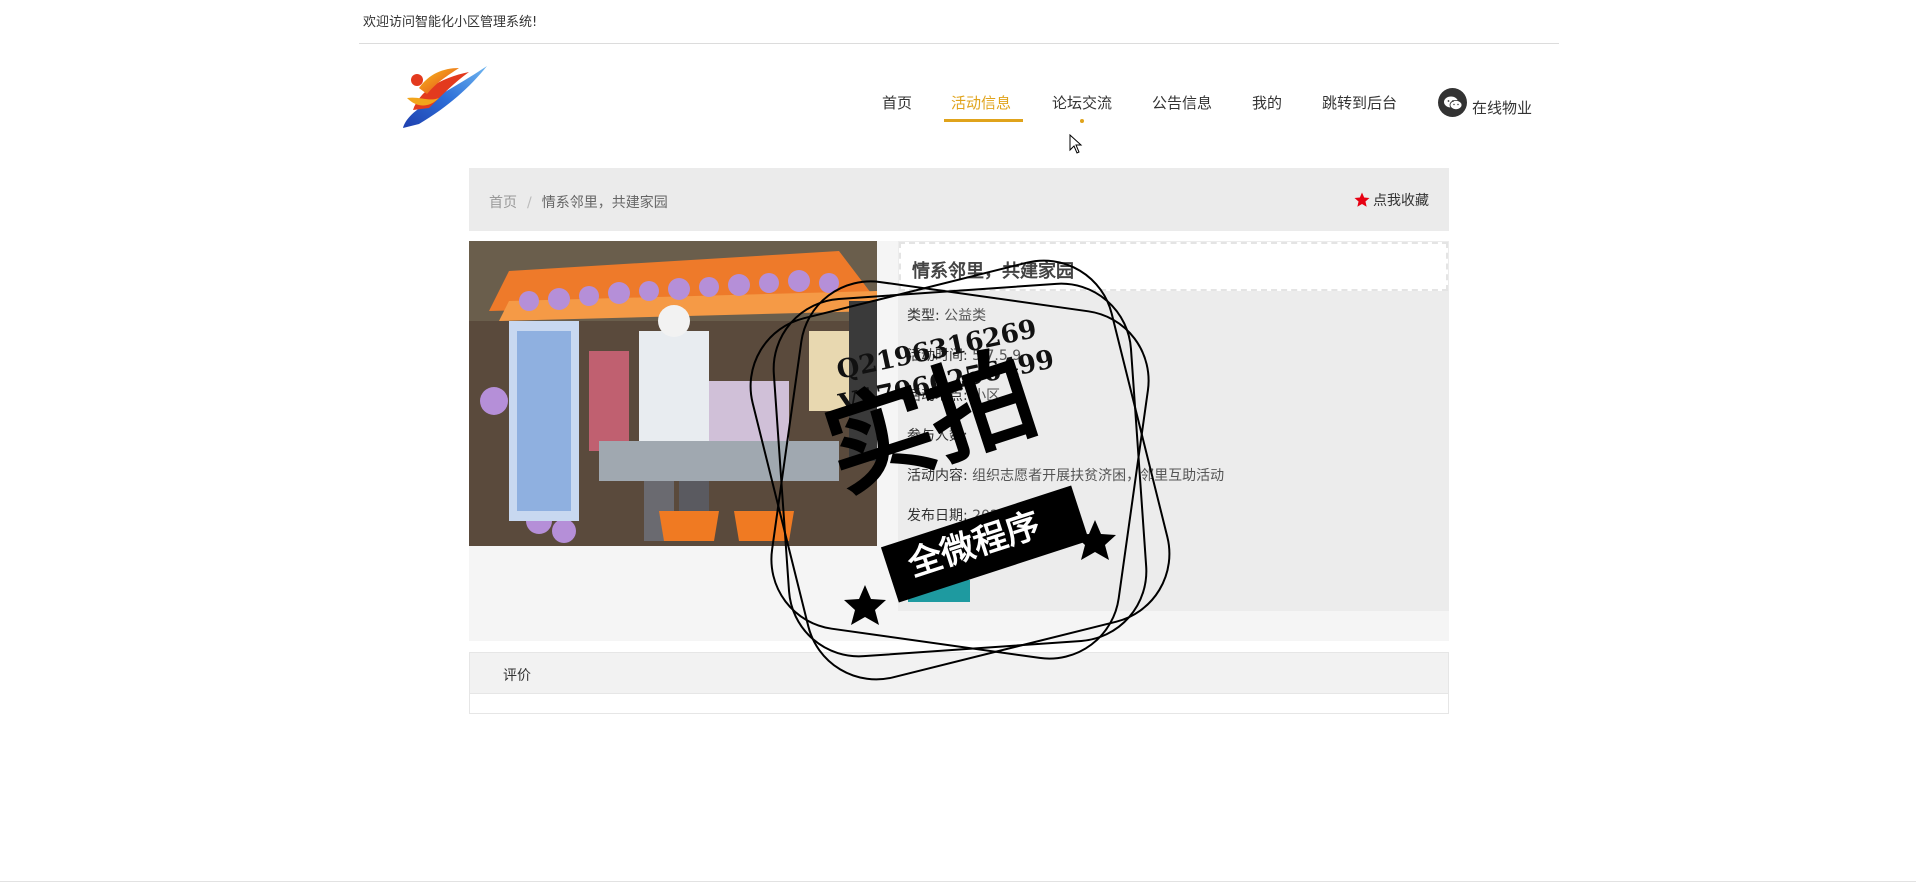  Describe the element at coordinates (1502, 107) in the screenshot. I see `online-service-link: 在线物业` at that location.